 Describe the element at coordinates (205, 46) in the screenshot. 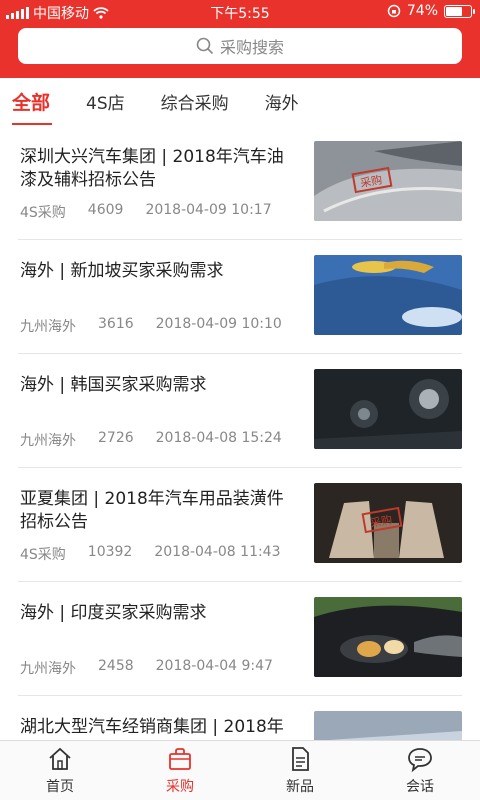

I see `search-icon` at that location.